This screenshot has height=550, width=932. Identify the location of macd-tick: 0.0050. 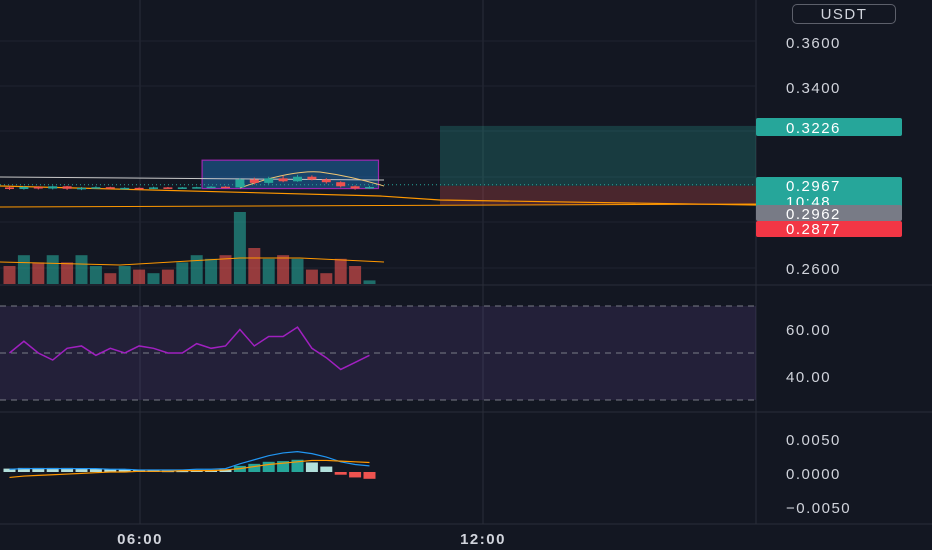
(813, 440).